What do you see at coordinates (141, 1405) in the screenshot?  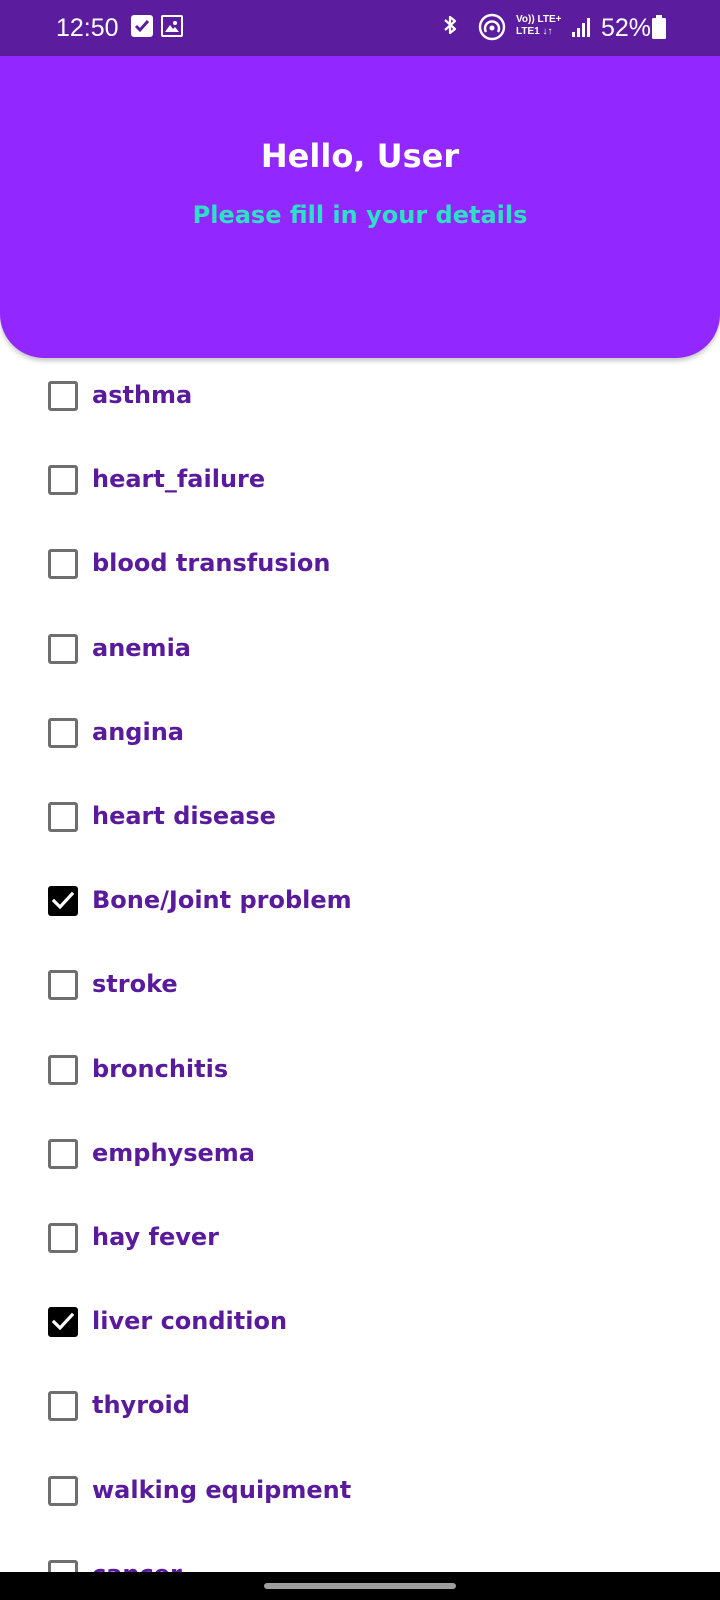 I see `condition-label: thyroid` at bounding box center [141, 1405].